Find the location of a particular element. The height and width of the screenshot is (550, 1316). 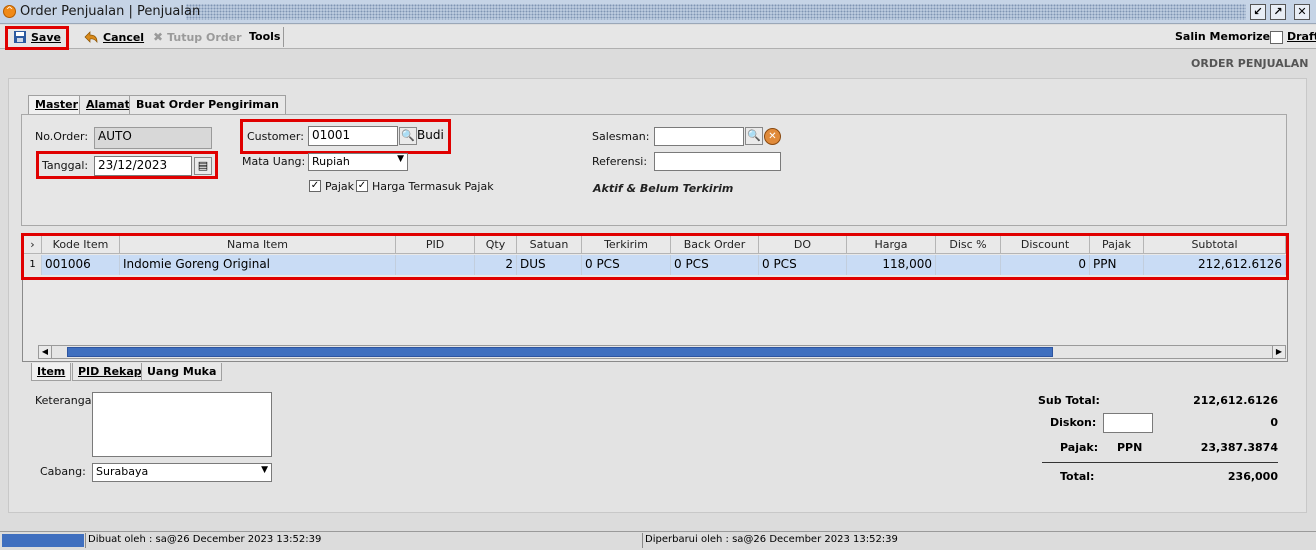

diskon-label: Diskon: is located at coordinates (1073, 422).